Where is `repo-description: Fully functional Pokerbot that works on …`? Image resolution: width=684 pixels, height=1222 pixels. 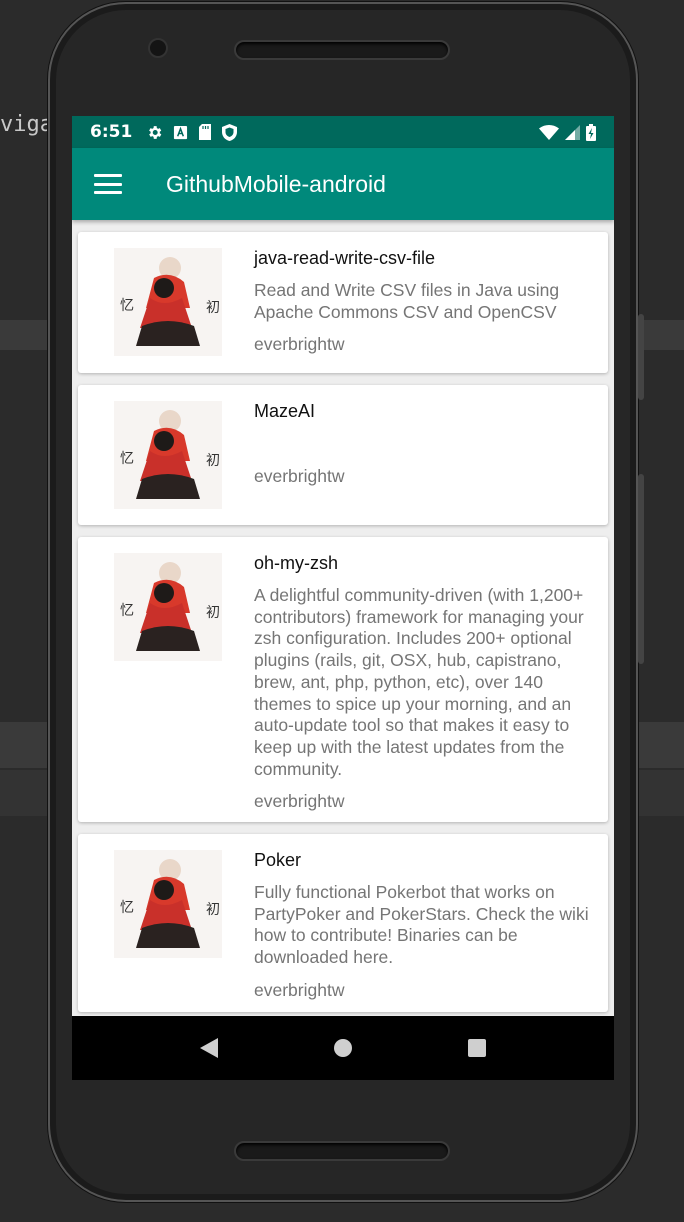
repo-description: Fully functional Pokerbot that works on … is located at coordinates (421, 925).